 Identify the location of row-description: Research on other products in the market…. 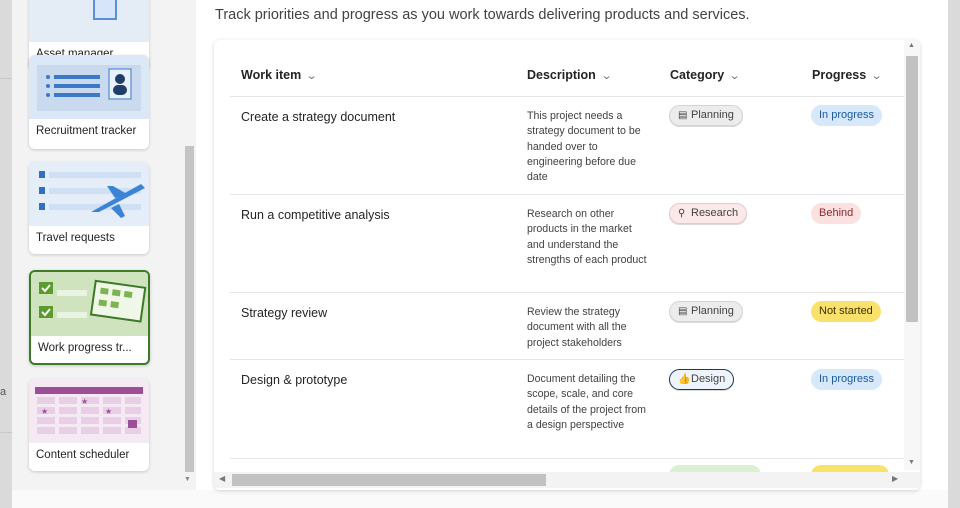
(587, 237).